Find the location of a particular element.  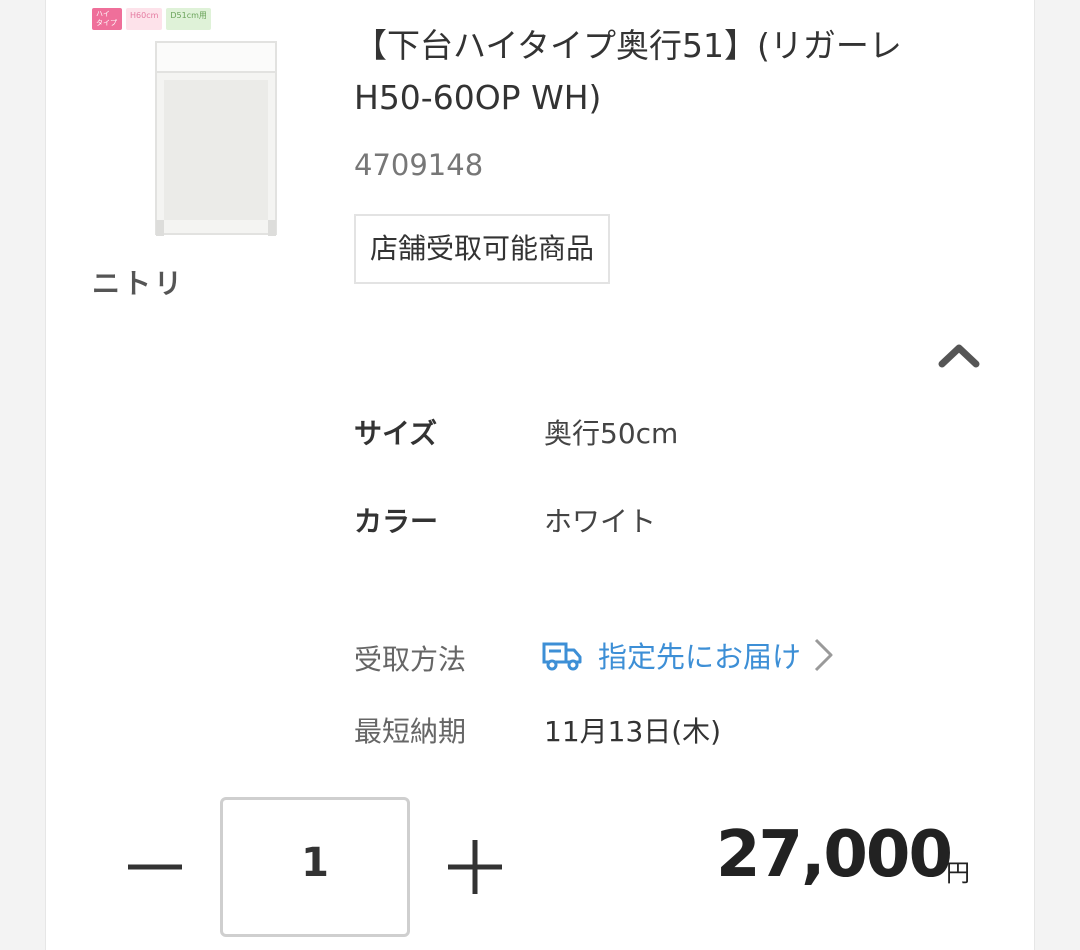

size-value: 奥行50cm is located at coordinates (611, 432).